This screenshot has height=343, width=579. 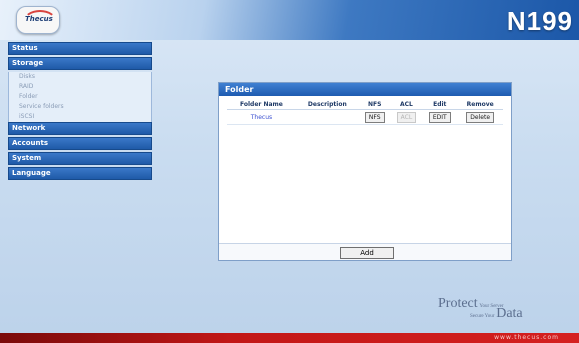 I want to click on menu-system: System, so click(x=80, y=158).